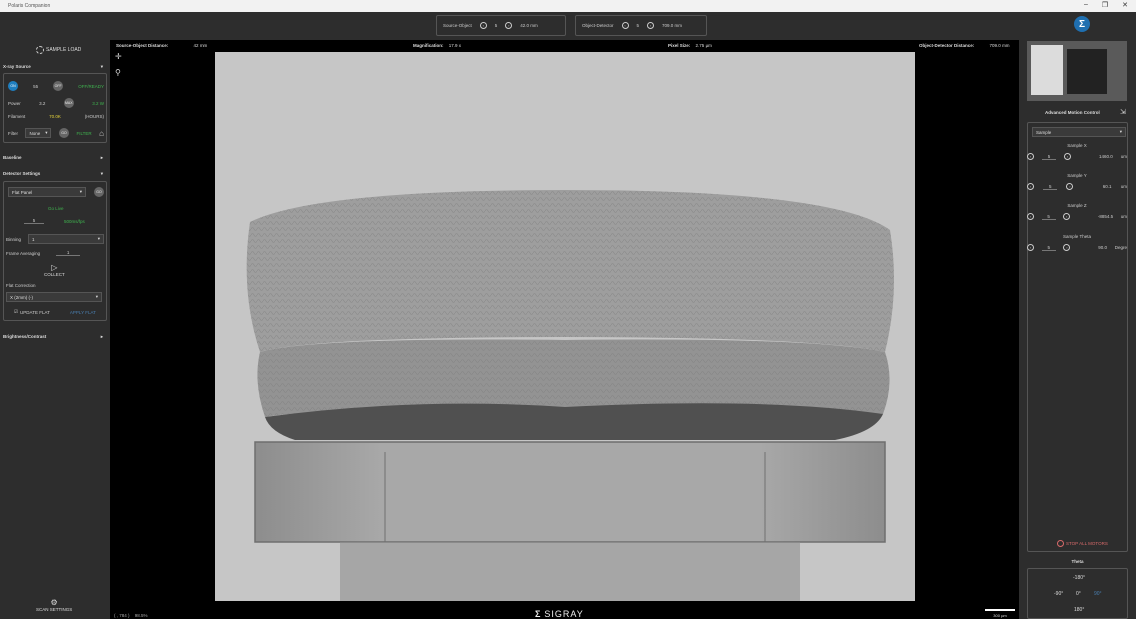 Image resolution: width=1136 pixels, height=619 pixels. What do you see at coordinates (55, 116) in the screenshot?
I see `filament-value: 70.0K` at bounding box center [55, 116].